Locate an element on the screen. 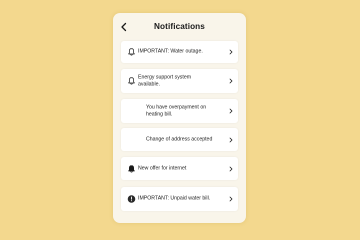 The width and height of the screenshot is (360, 240). notification-item-change-of-address: Change of address accepted is located at coordinates (179, 139).